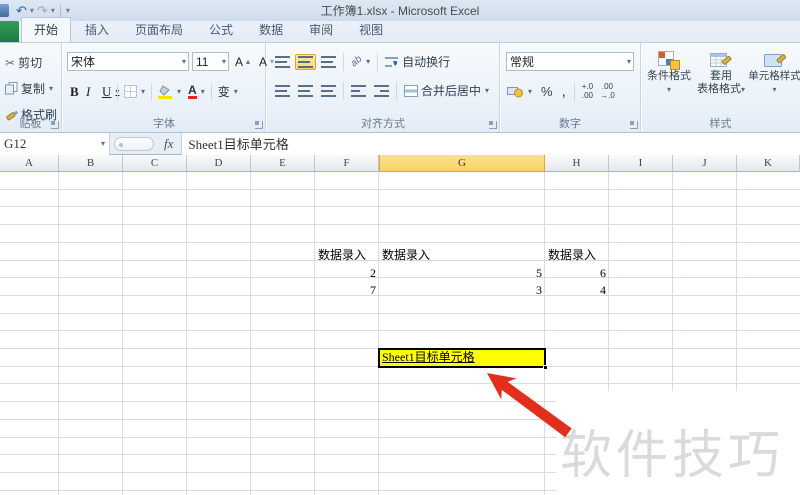 The height and width of the screenshot is (495, 800). I want to click on underline-button: U, so click(106, 92).